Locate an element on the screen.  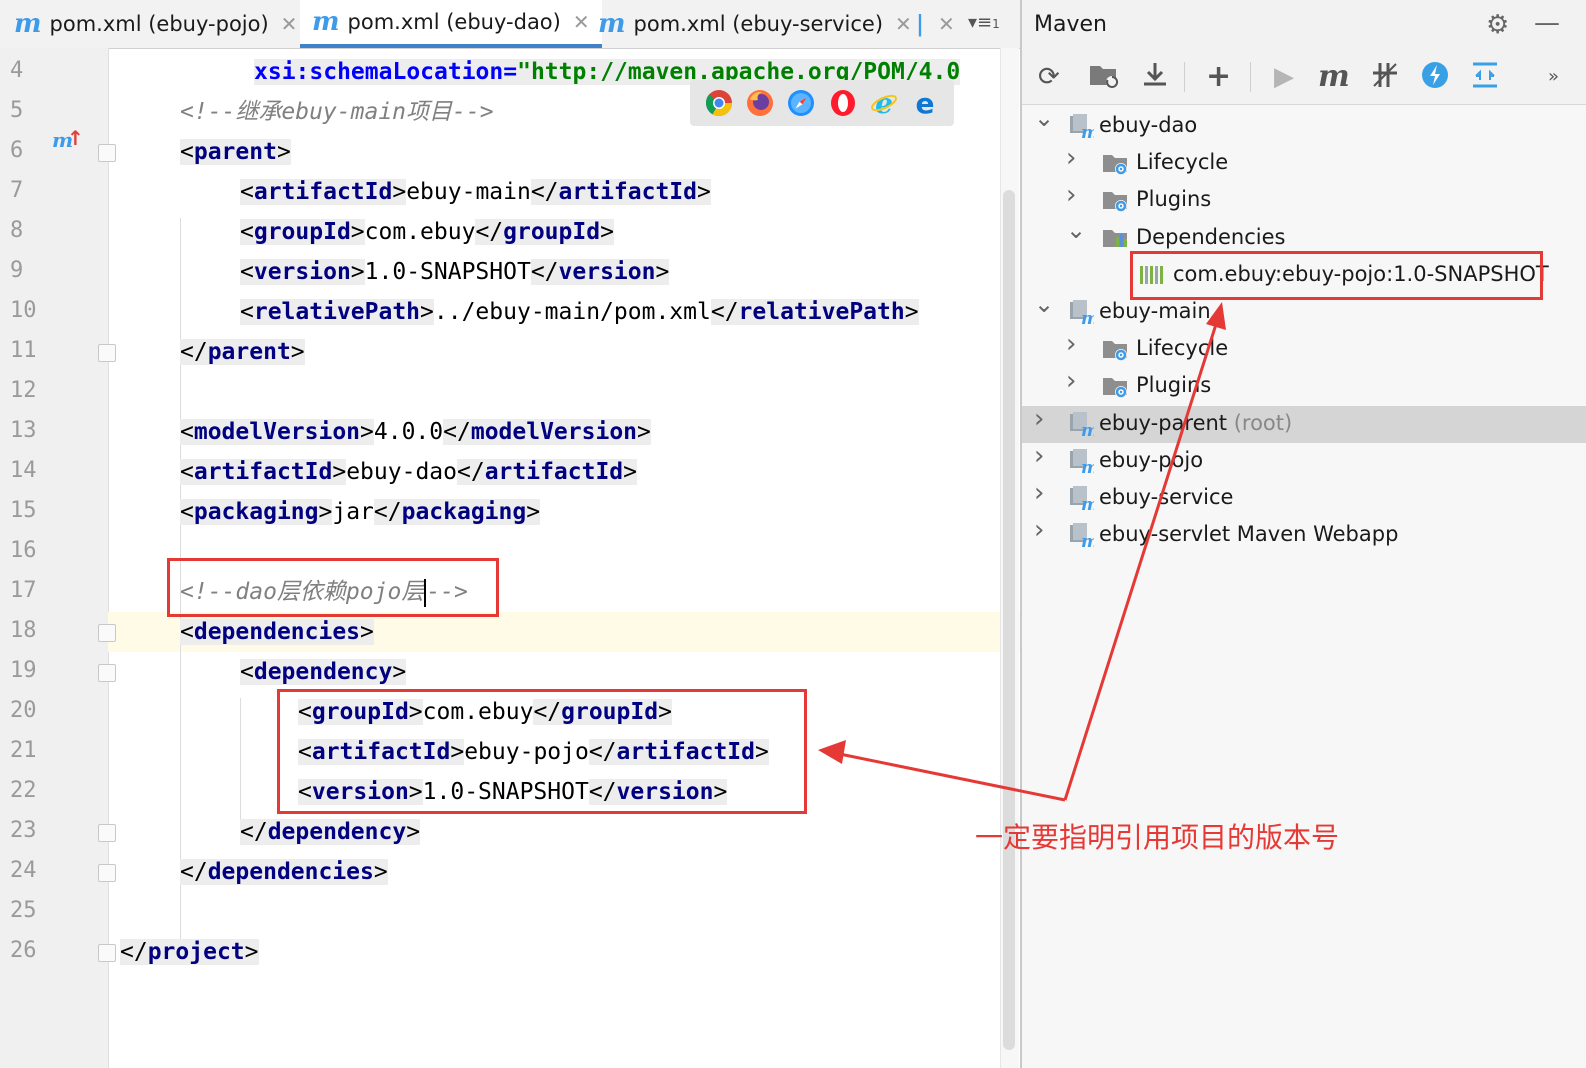
tab-truncated: | ✕ is located at coordinates (935, 24).